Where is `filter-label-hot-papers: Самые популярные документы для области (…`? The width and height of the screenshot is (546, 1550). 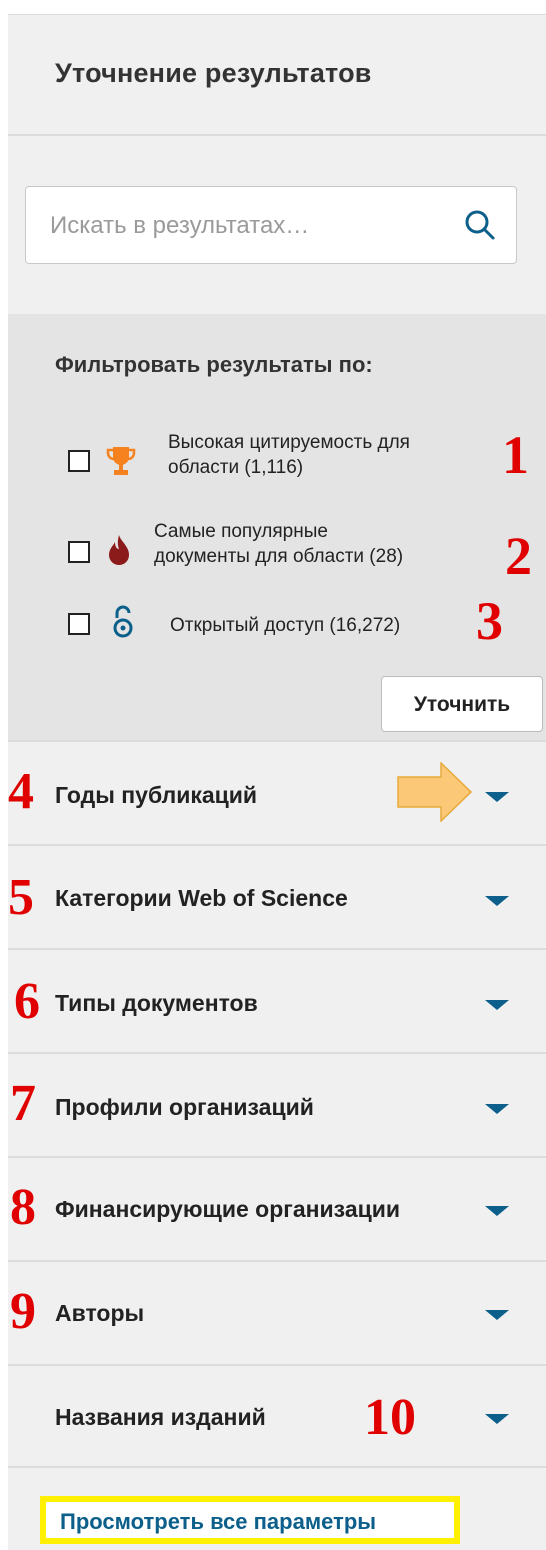 filter-label-hot-papers: Самые популярные документы для области (… is located at coordinates (278, 544).